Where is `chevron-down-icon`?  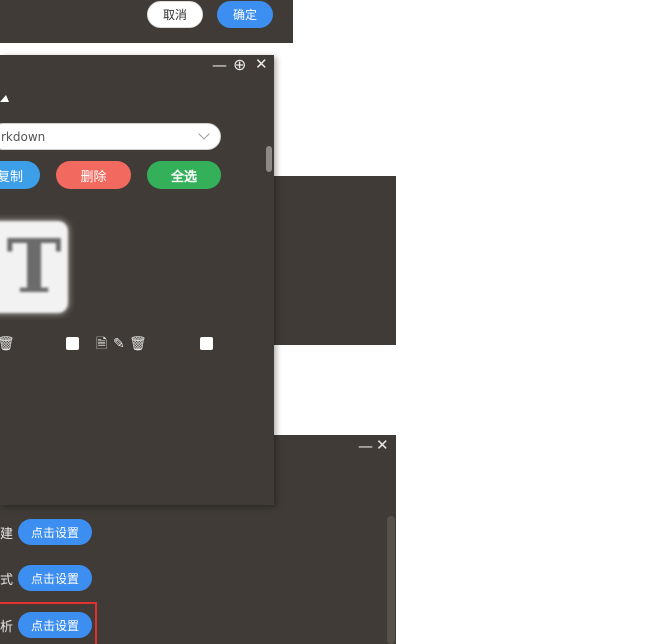 chevron-down-icon is located at coordinates (204, 134).